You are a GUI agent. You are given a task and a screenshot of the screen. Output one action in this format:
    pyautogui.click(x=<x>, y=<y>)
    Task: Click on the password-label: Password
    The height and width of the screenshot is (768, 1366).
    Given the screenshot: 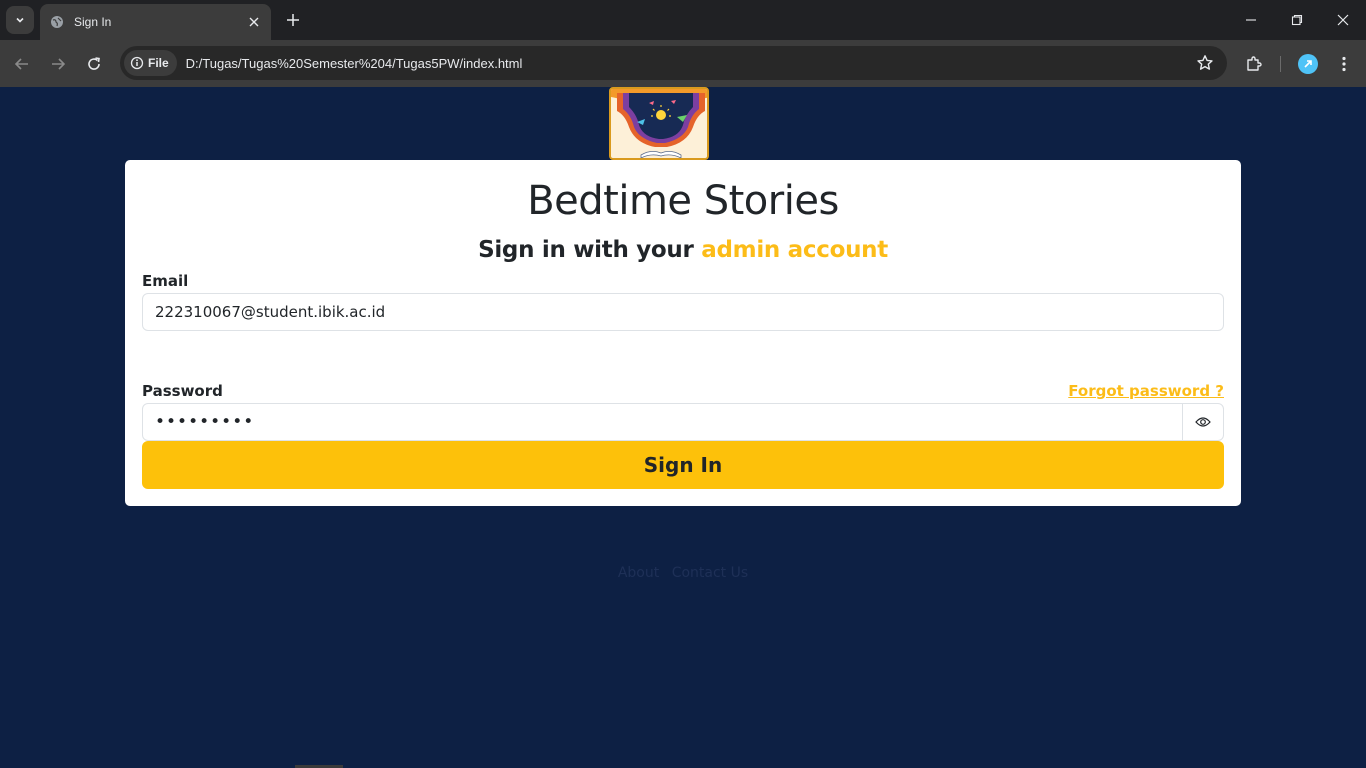 What is the action you would take?
    pyautogui.click(x=182, y=391)
    